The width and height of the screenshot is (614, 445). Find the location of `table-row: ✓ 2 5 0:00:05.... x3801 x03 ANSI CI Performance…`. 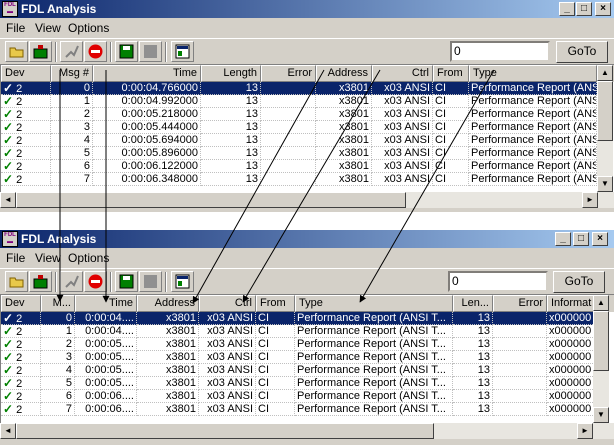

table-row: ✓ 2 5 0:00:05.... x3801 x03 ANSI CI Performance… is located at coordinates (307, 383).